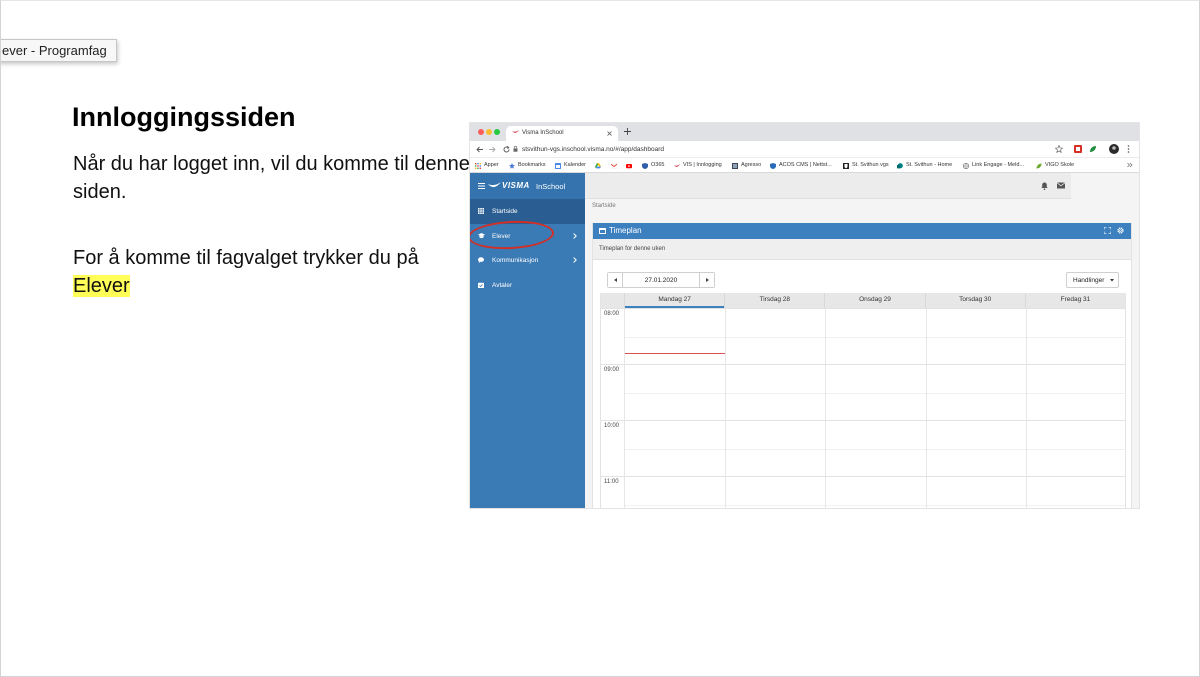 The height and width of the screenshot is (677, 1200). Describe the element at coordinates (527, 186) in the screenshot. I see `sidebar-header: VISMA InSchool` at that location.